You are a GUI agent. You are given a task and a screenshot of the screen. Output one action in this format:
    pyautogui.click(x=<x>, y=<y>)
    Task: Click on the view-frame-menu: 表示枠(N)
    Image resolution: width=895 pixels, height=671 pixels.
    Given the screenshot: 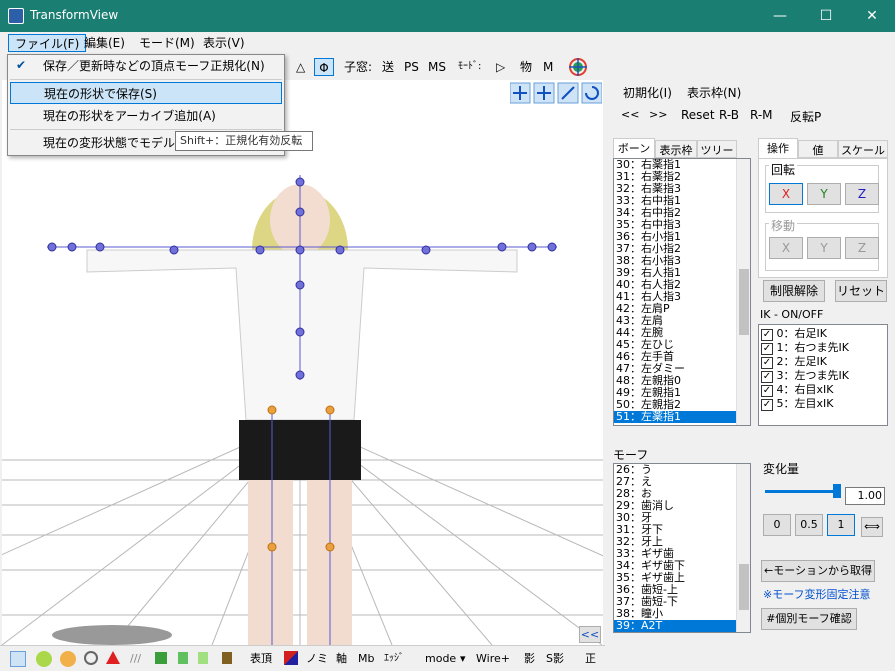 What is the action you would take?
    pyautogui.click(x=714, y=92)
    